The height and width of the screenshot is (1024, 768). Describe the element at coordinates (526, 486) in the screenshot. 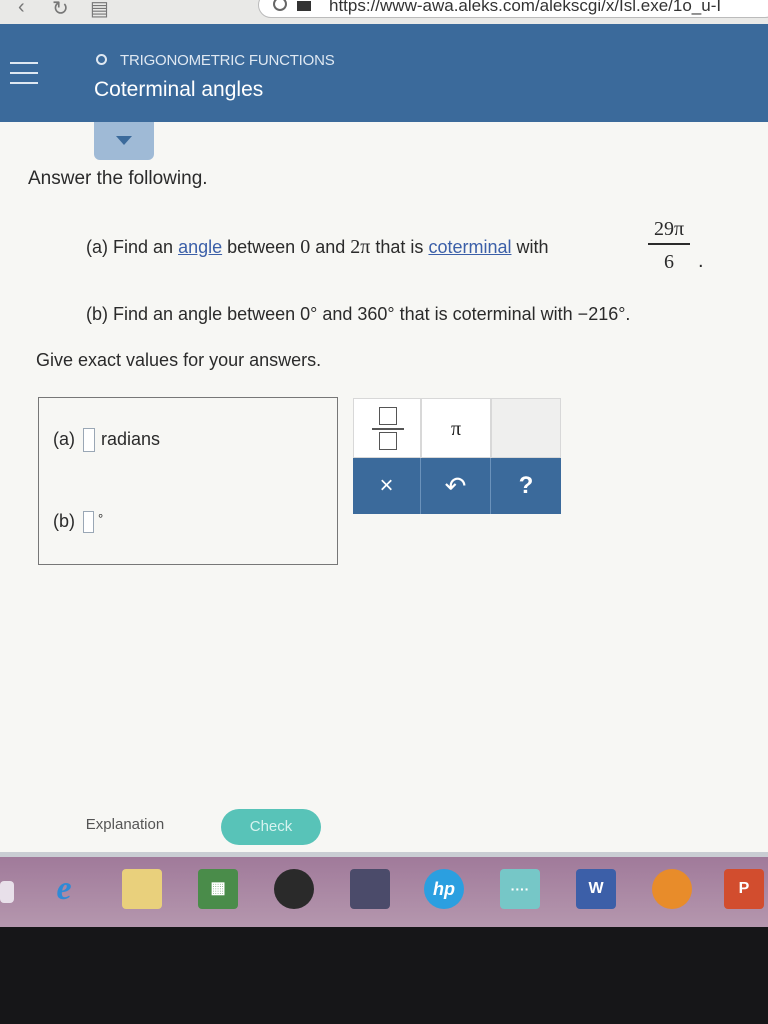

I see `help-button: ?` at that location.